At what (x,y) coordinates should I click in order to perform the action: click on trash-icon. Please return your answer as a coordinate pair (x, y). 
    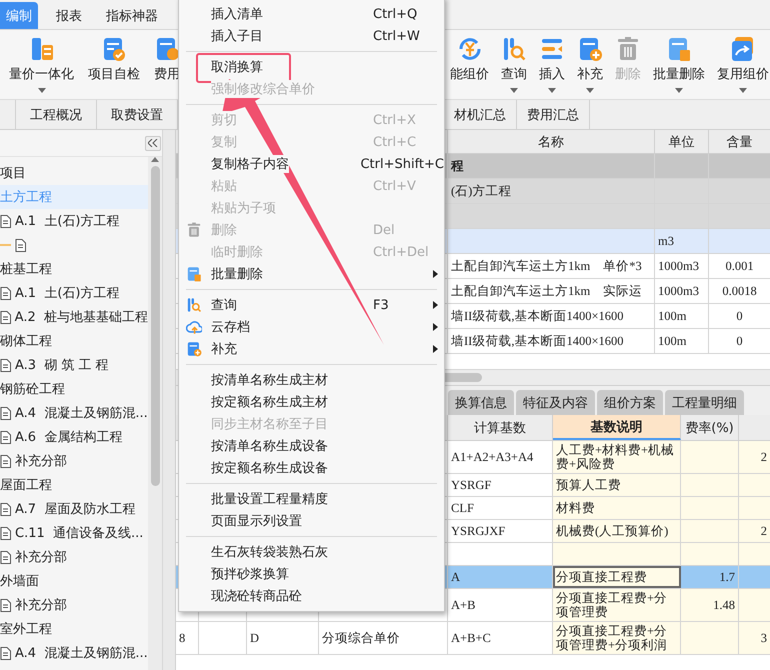
    Looking at the image, I should click on (628, 49).